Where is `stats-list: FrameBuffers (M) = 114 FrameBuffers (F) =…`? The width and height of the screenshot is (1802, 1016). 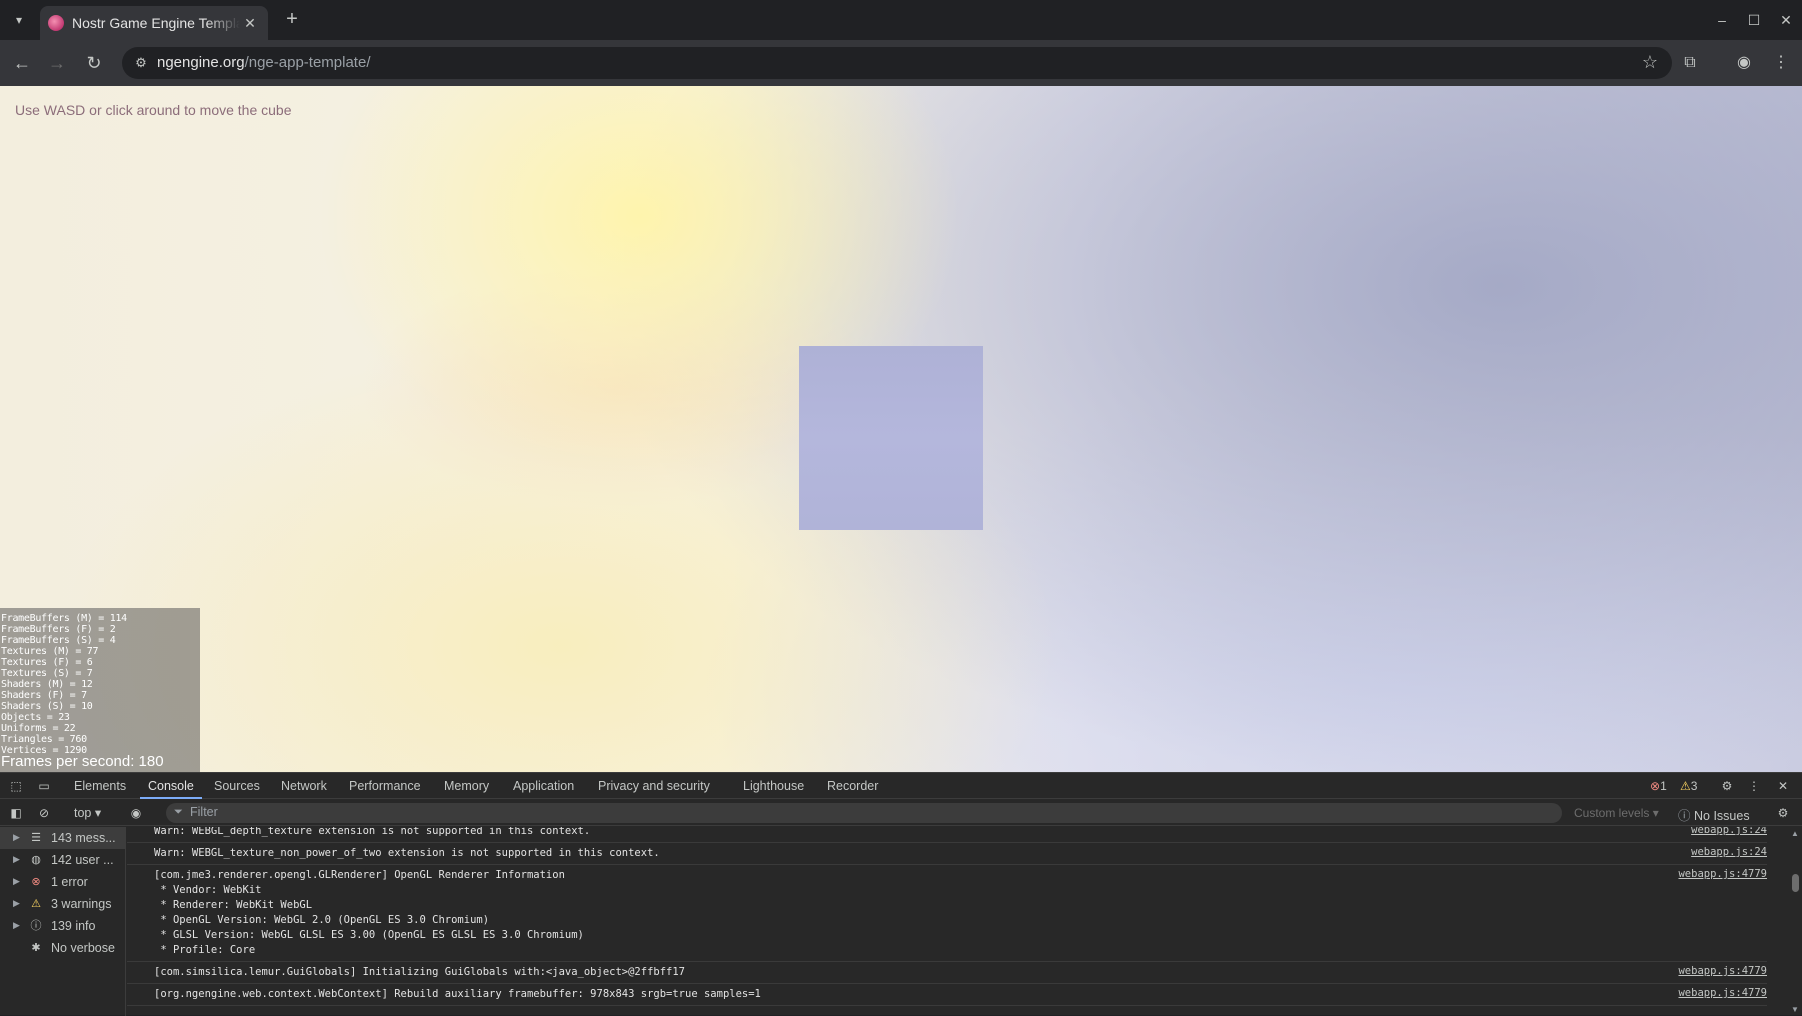 stats-list: FrameBuffers (M) = 114 FrameBuffers (F) =… is located at coordinates (64, 684).